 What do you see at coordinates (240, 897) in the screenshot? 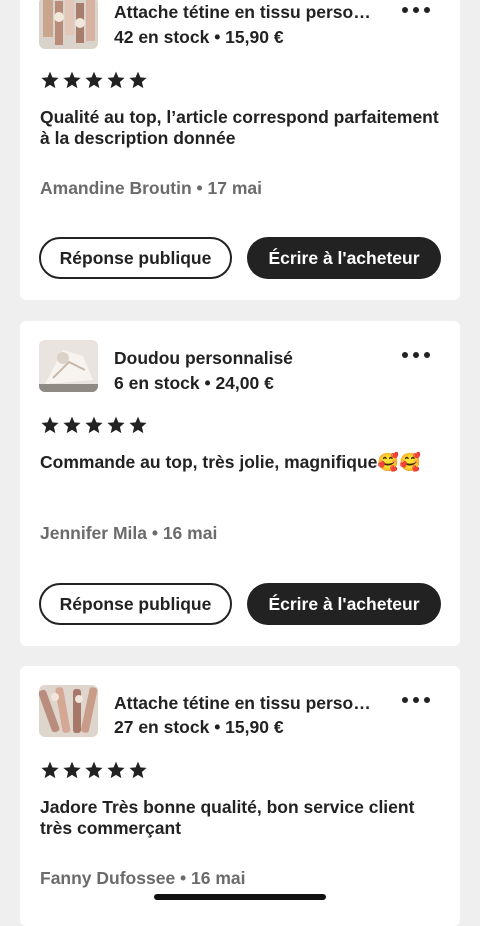
I see `home-indicator` at bounding box center [240, 897].